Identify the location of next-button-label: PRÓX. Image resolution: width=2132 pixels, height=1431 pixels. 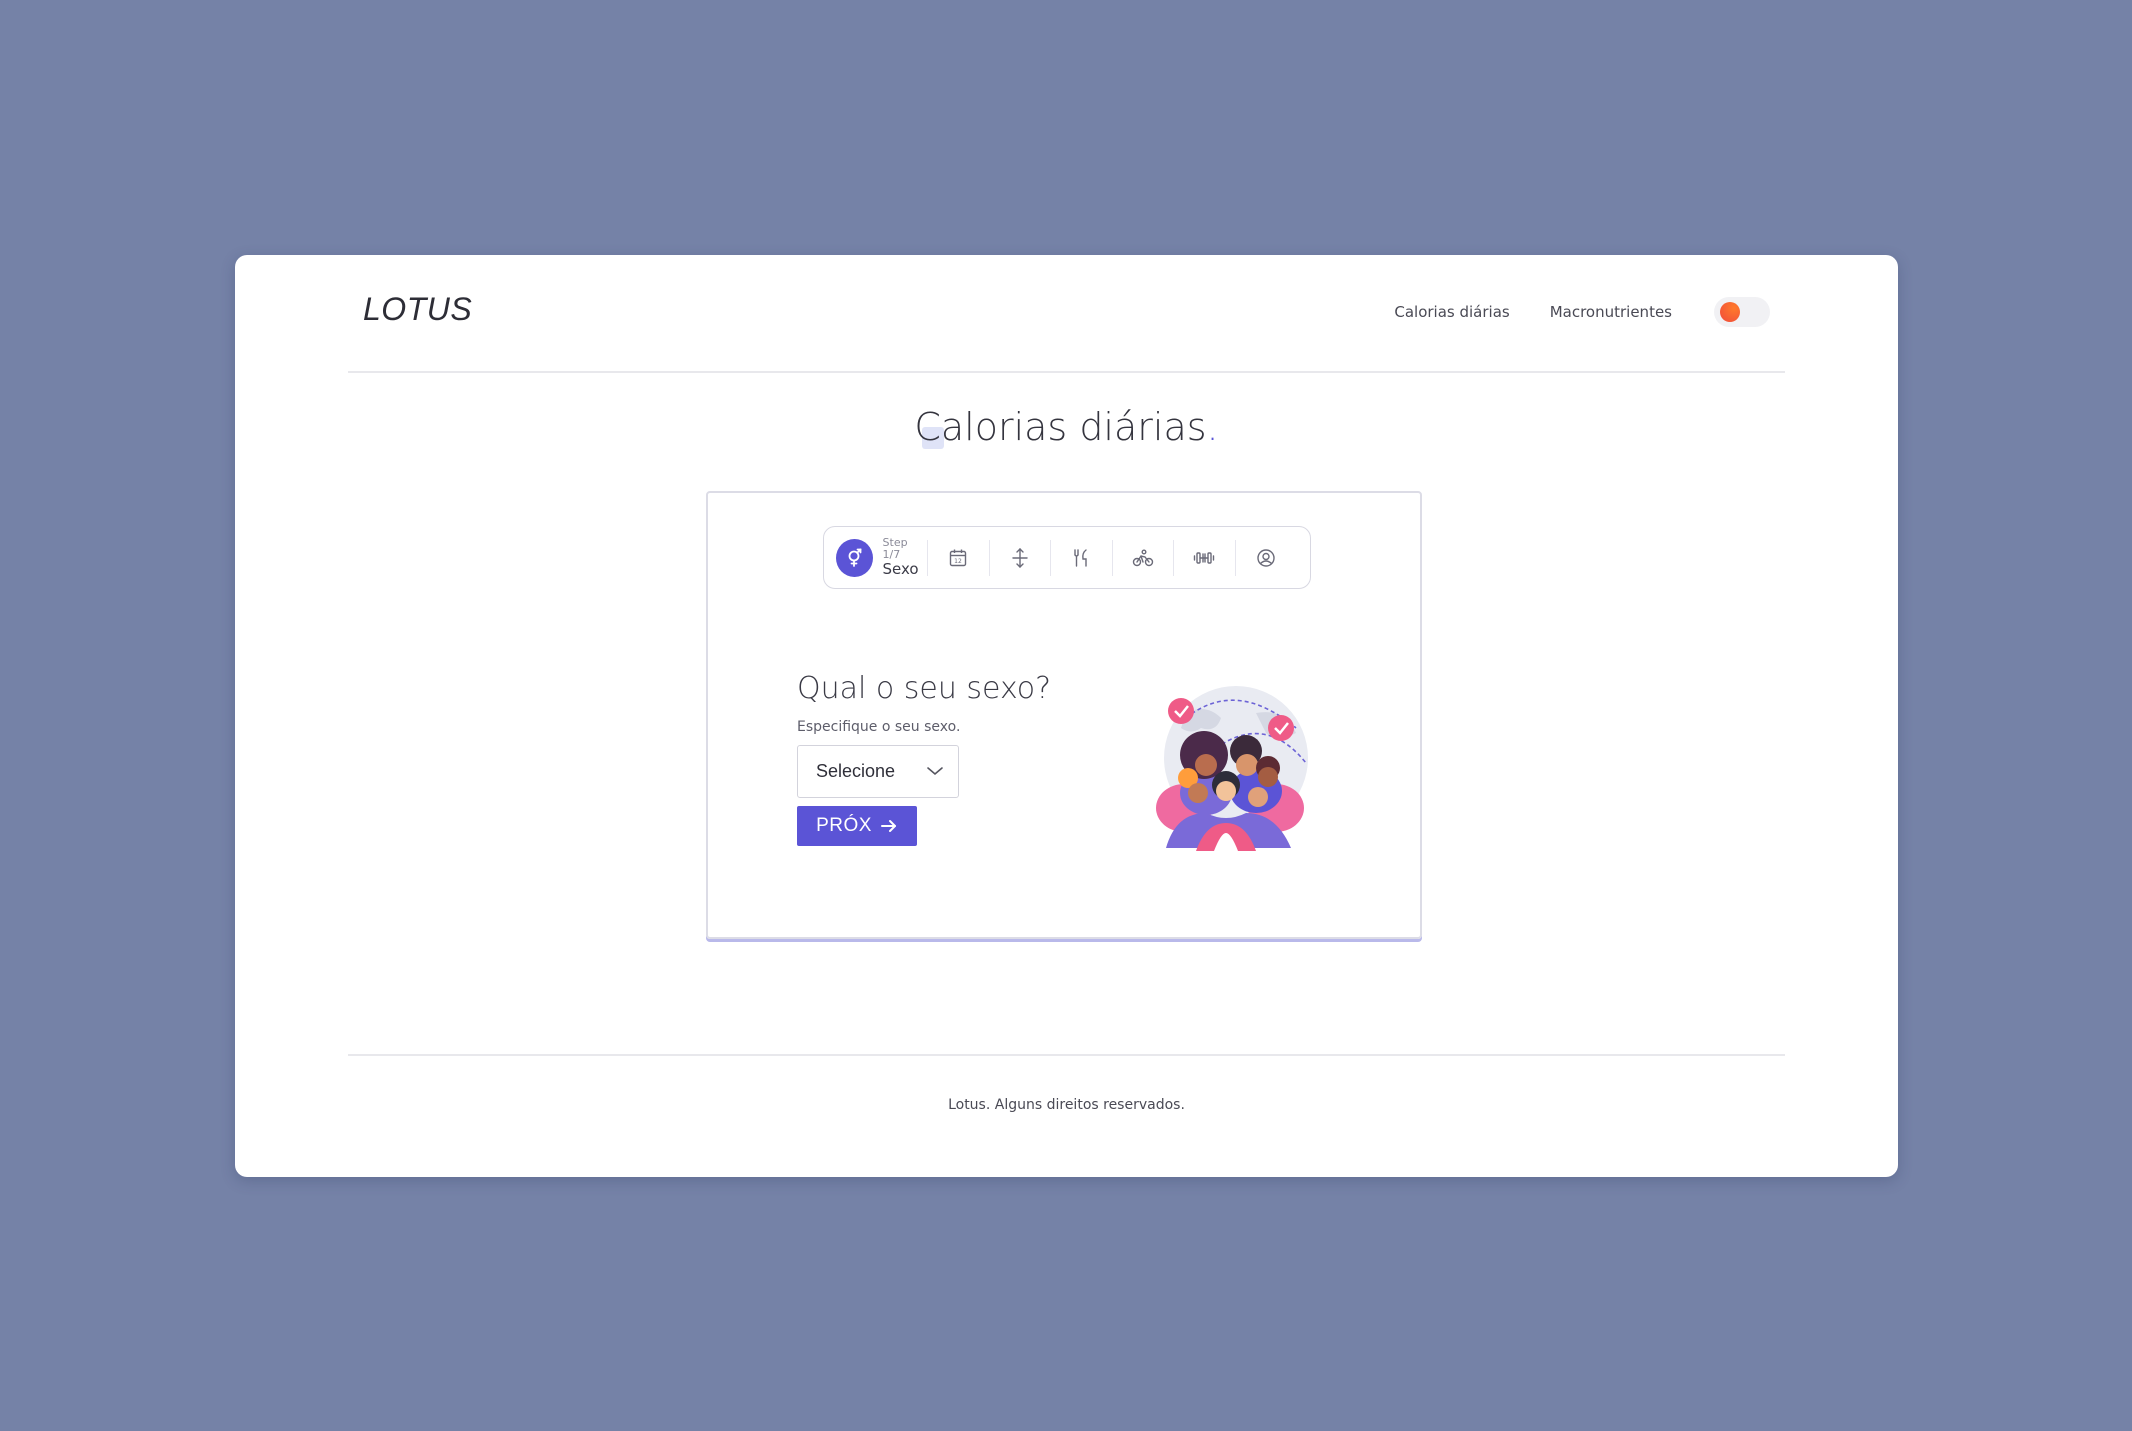
(844, 825).